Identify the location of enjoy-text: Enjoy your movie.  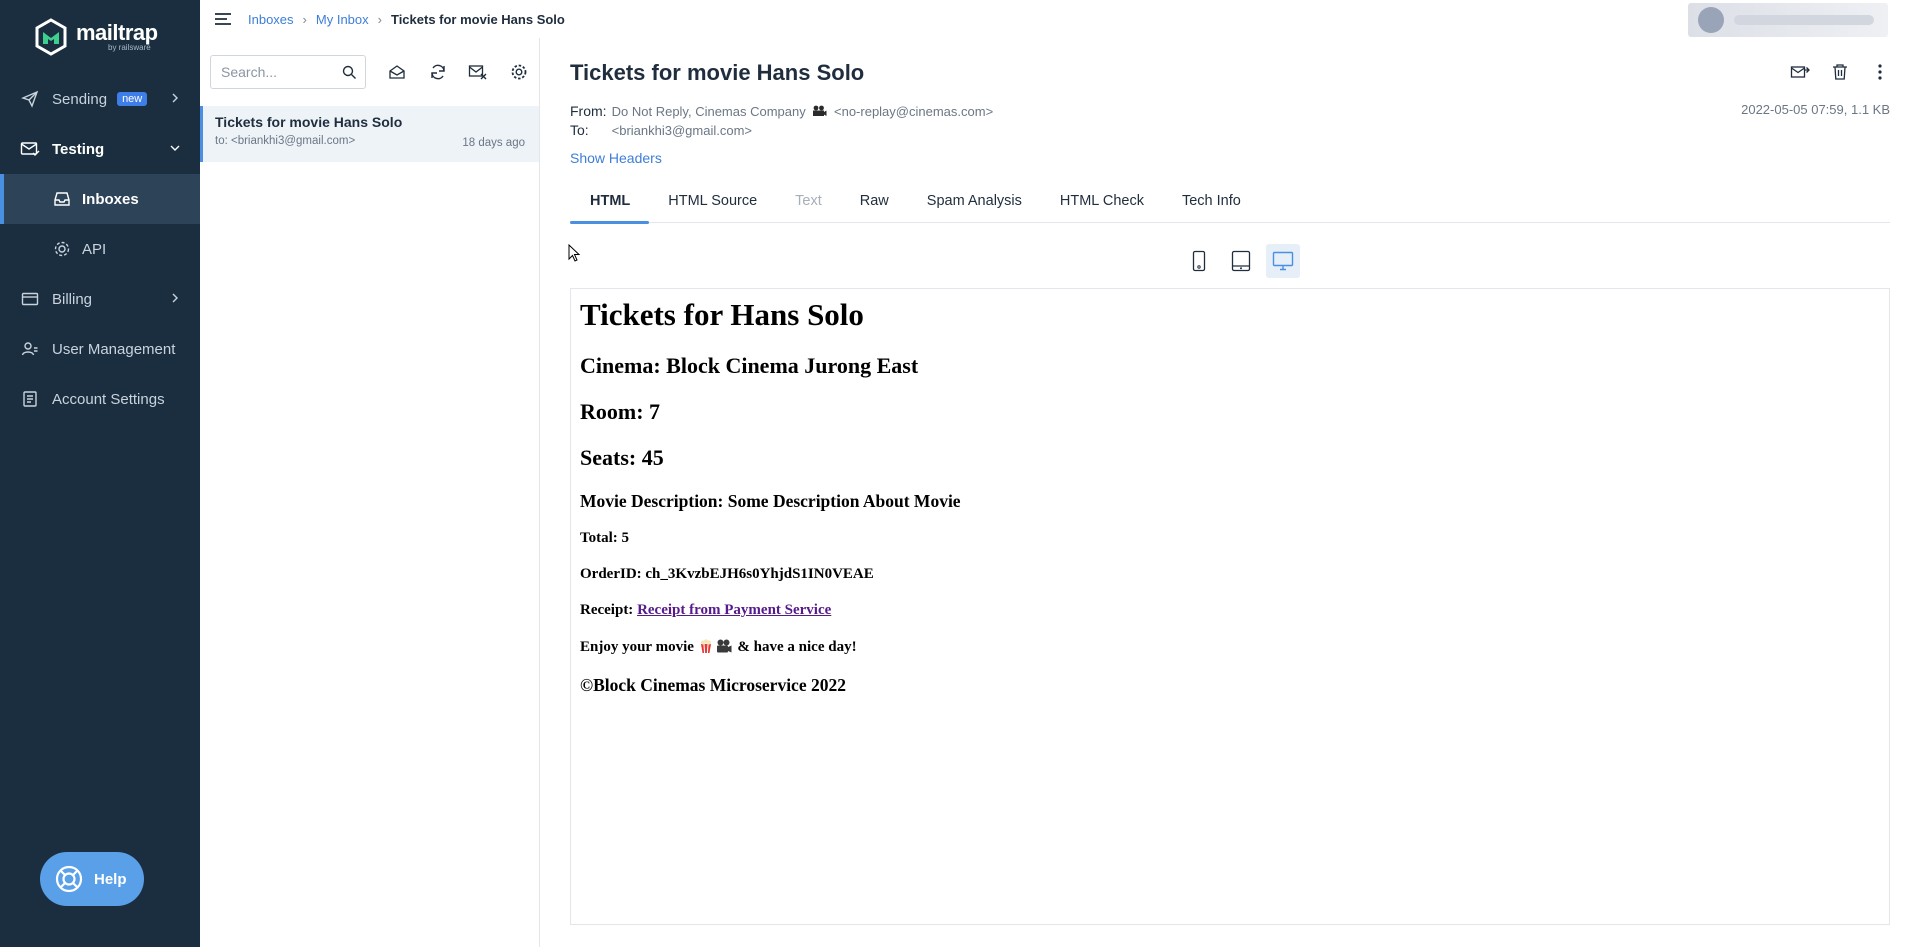
(639, 647).